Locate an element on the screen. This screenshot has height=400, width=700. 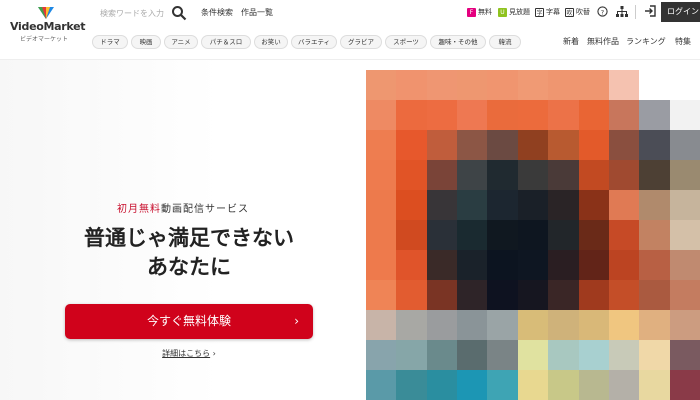
advanced-search-link: 条件検索 is located at coordinates (217, 12).